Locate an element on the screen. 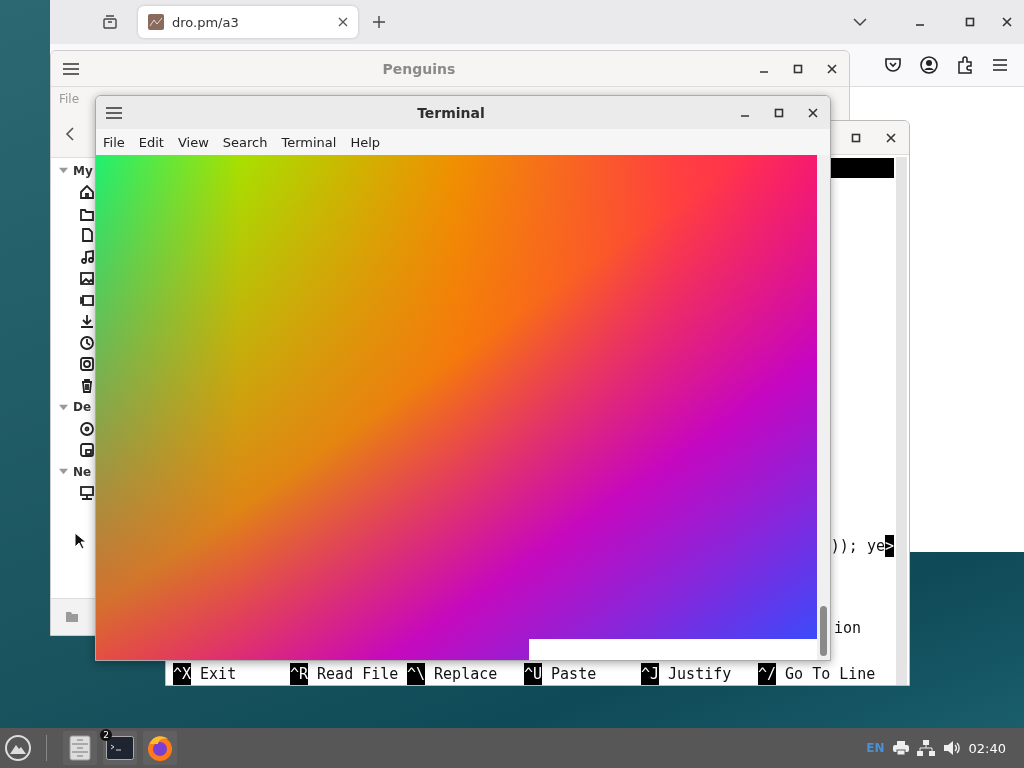  sidebar-heading: My is located at coordinates (83, 170).